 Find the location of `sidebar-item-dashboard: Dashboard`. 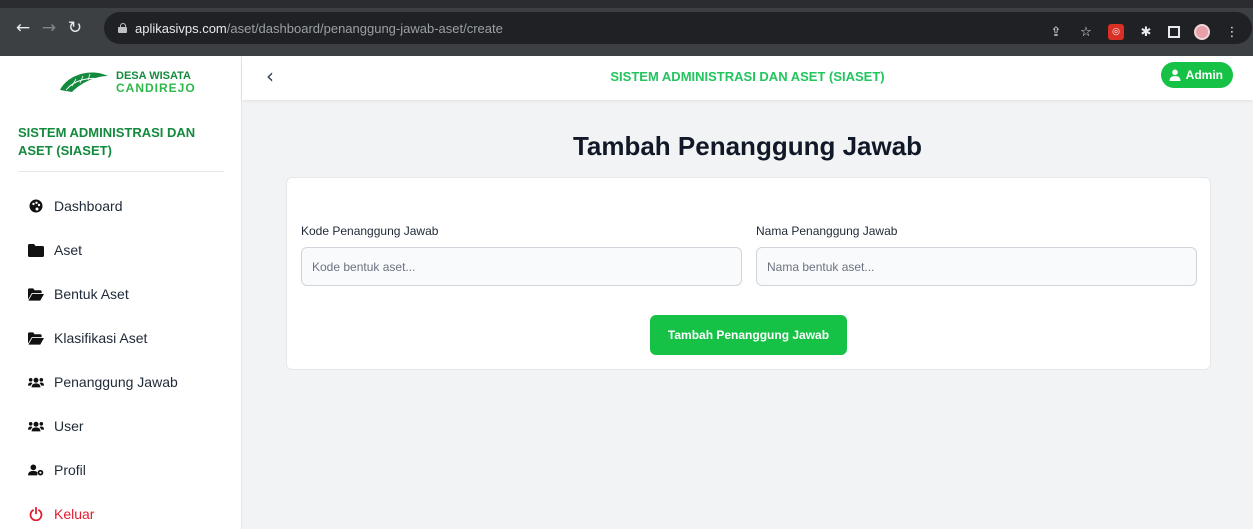

sidebar-item-dashboard: Dashboard is located at coordinates (121, 206).